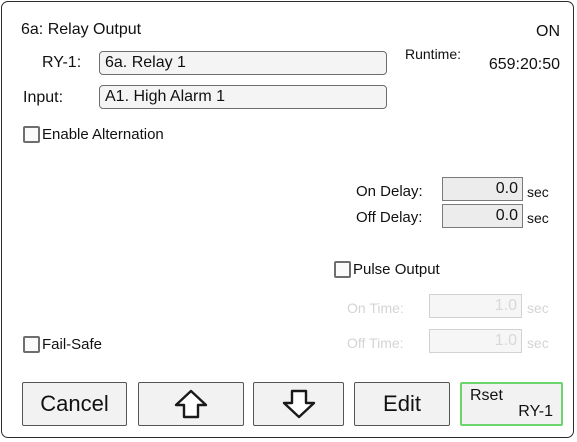 The width and height of the screenshot is (577, 442). What do you see at coordinates (538, 192) in the screenshot?
I see `on-delay-unit: sec` at bounding box center [538, 192].